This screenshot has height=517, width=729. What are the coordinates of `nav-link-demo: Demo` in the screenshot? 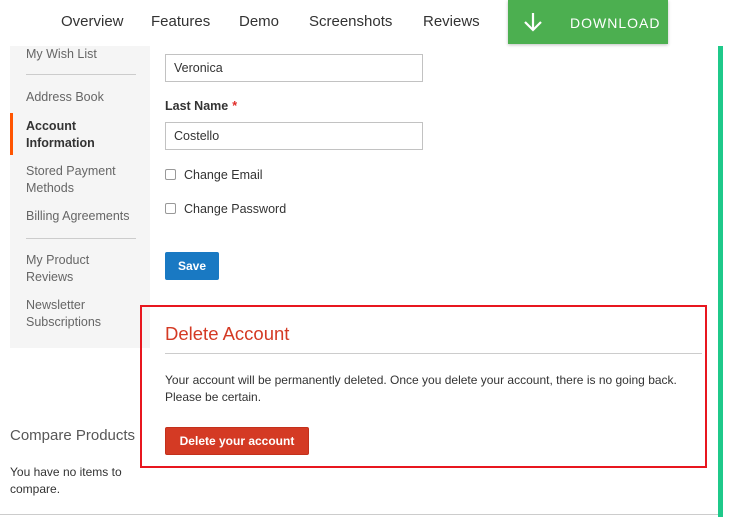 It's located at (259, 21).